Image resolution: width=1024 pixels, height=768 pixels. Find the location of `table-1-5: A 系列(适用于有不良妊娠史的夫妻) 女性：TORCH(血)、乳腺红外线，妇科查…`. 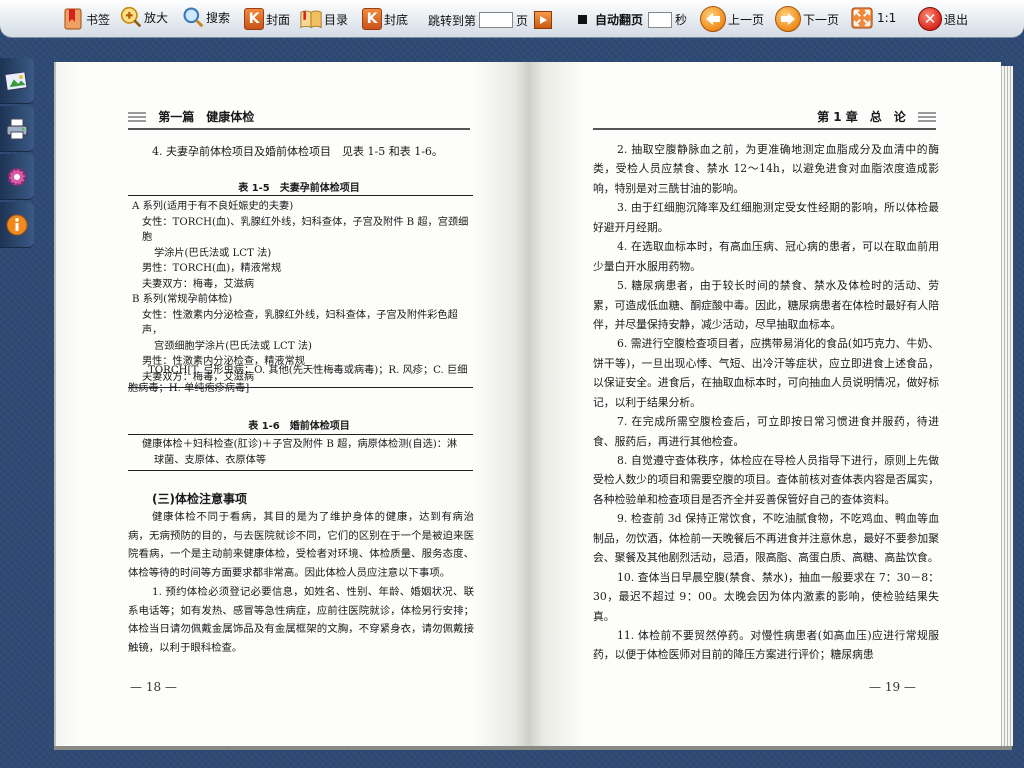

table-1-5: A 系列(适用于有不良妊娠史的夫妻) 女性：TORCH(血)、乳腺红外线，妇科查… is located at coordinates (300, 291).